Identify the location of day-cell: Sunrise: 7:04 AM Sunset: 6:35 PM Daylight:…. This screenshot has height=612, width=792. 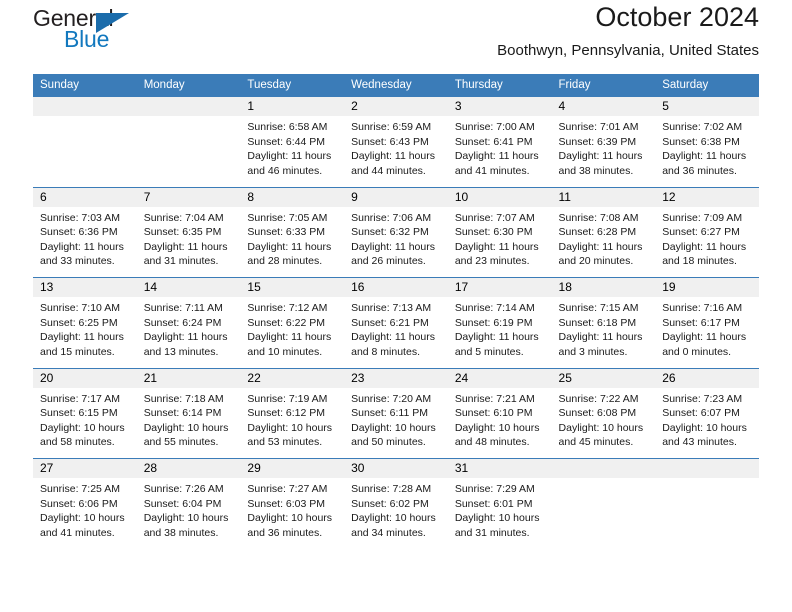
(188, 241).